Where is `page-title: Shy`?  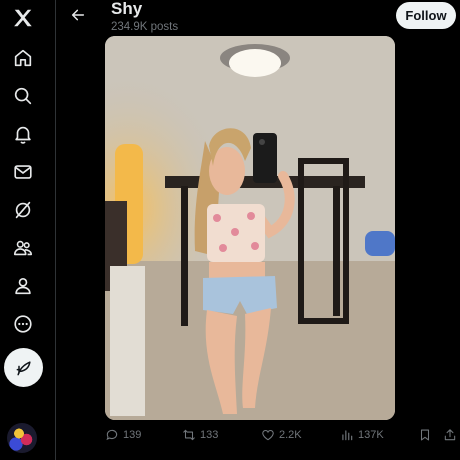
page-title: Shy is located at coordinates (127, 9).